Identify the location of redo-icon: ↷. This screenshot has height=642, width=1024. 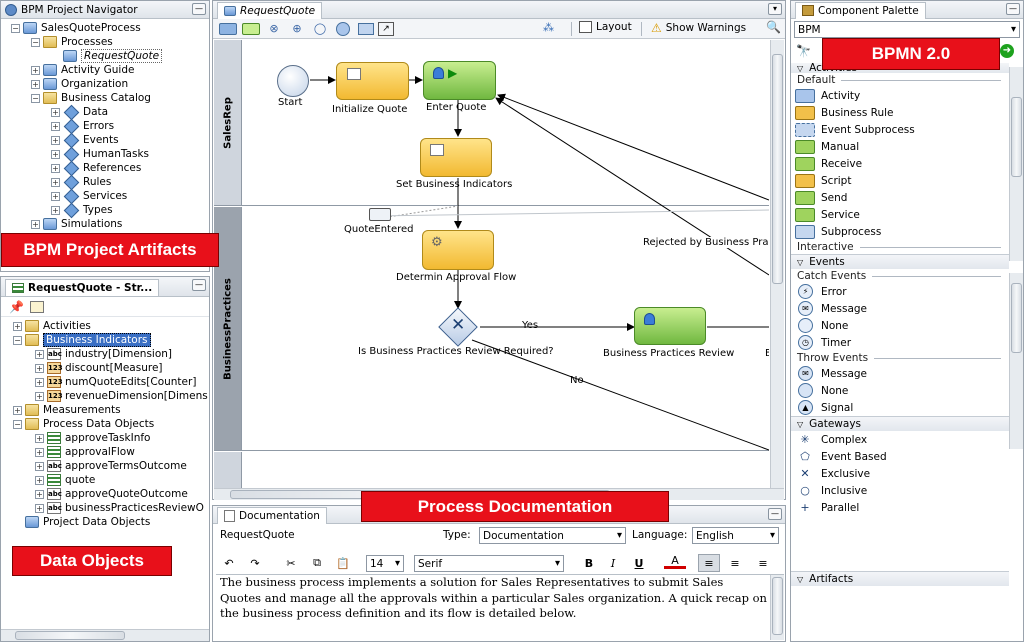
(255, 563).